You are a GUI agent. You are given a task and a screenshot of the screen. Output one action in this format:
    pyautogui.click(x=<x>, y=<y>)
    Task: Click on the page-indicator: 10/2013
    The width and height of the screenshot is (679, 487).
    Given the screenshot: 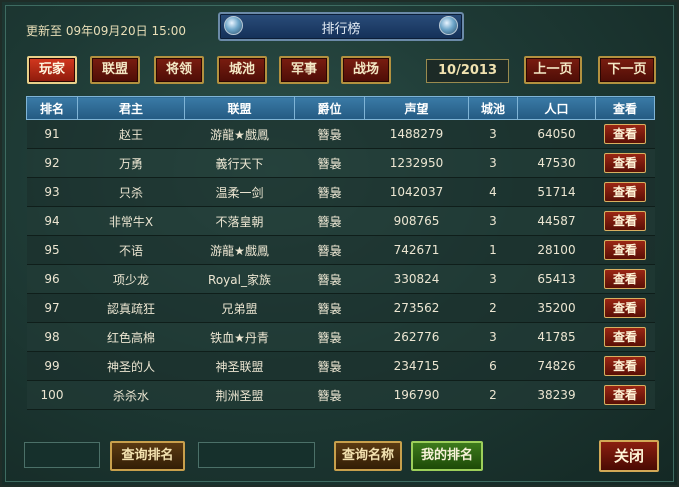 What is the action you would take?
    pyautogui.click(x=467, y=71)
    